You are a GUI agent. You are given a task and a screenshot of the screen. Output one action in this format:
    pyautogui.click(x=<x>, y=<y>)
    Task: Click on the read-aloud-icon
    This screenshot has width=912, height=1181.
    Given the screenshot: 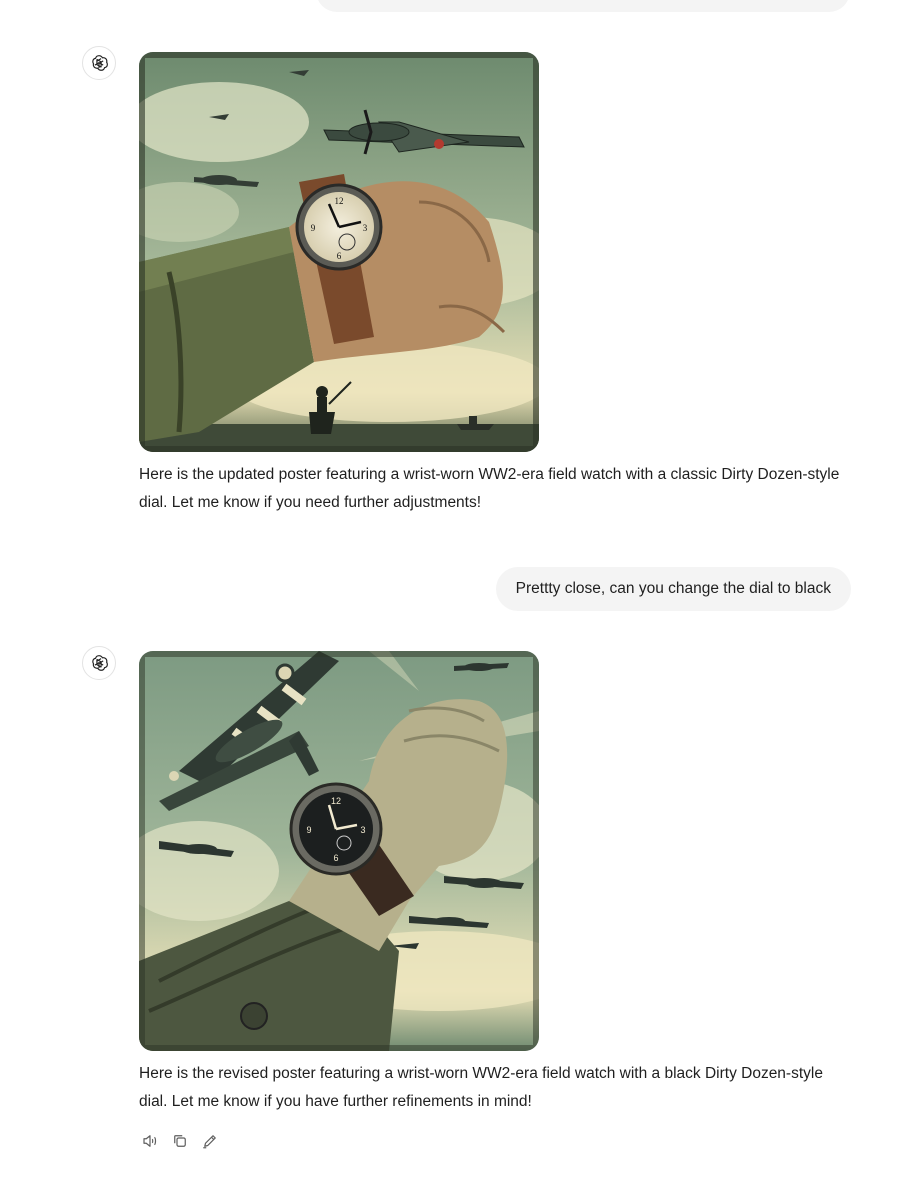 What is the action you would take?
    pyautogui.click(x=150, y=1141)
    